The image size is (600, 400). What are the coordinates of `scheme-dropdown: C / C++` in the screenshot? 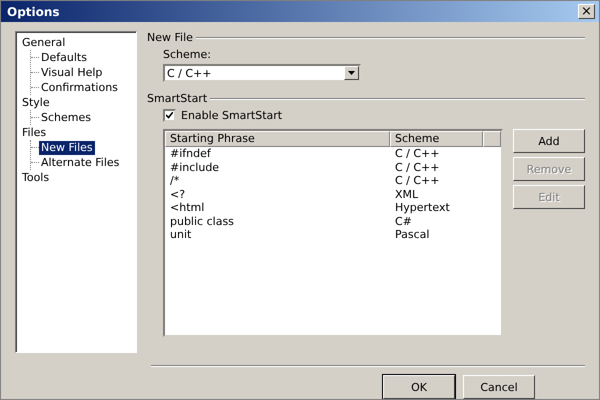 It's located at (262, 73).